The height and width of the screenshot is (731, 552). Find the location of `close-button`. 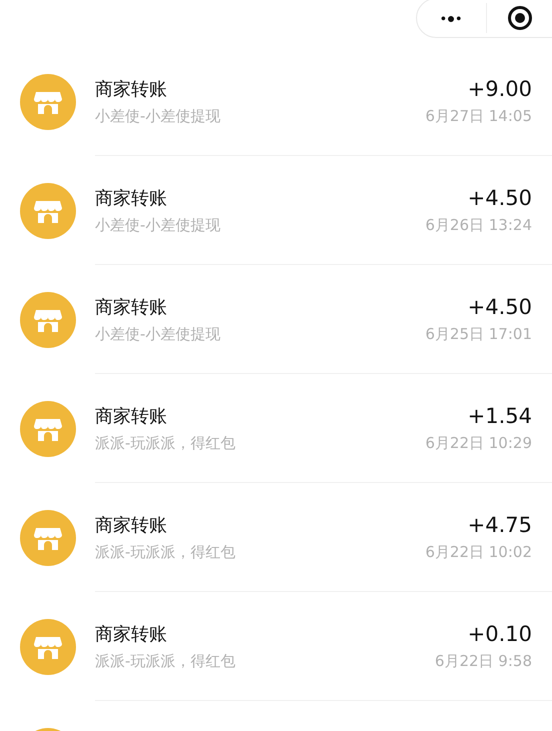

close-button is located at coordinates (520, 18).